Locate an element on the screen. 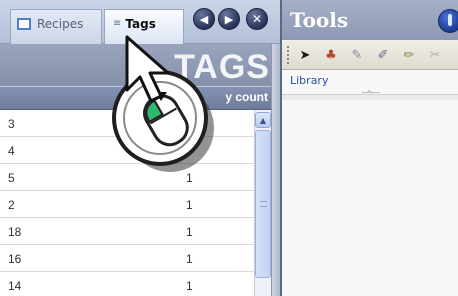  table-row: 14 1 is located at coordinates (127, 284).